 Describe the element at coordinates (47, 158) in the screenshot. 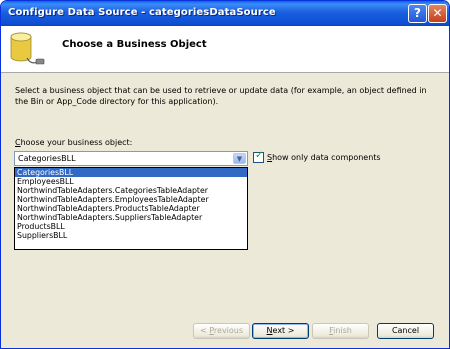

I see `selected-value: CategoriesBLL` at that location.